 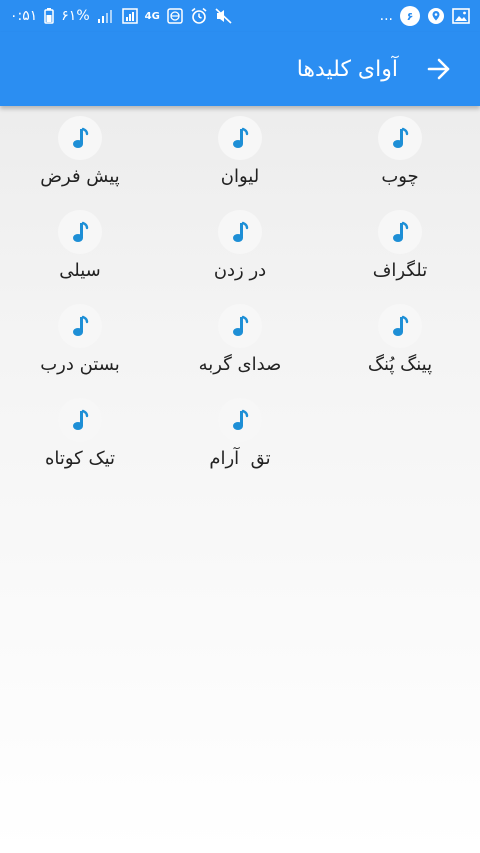 I want to click on sound-item: پیش فرض, so click(x=80, y=154).